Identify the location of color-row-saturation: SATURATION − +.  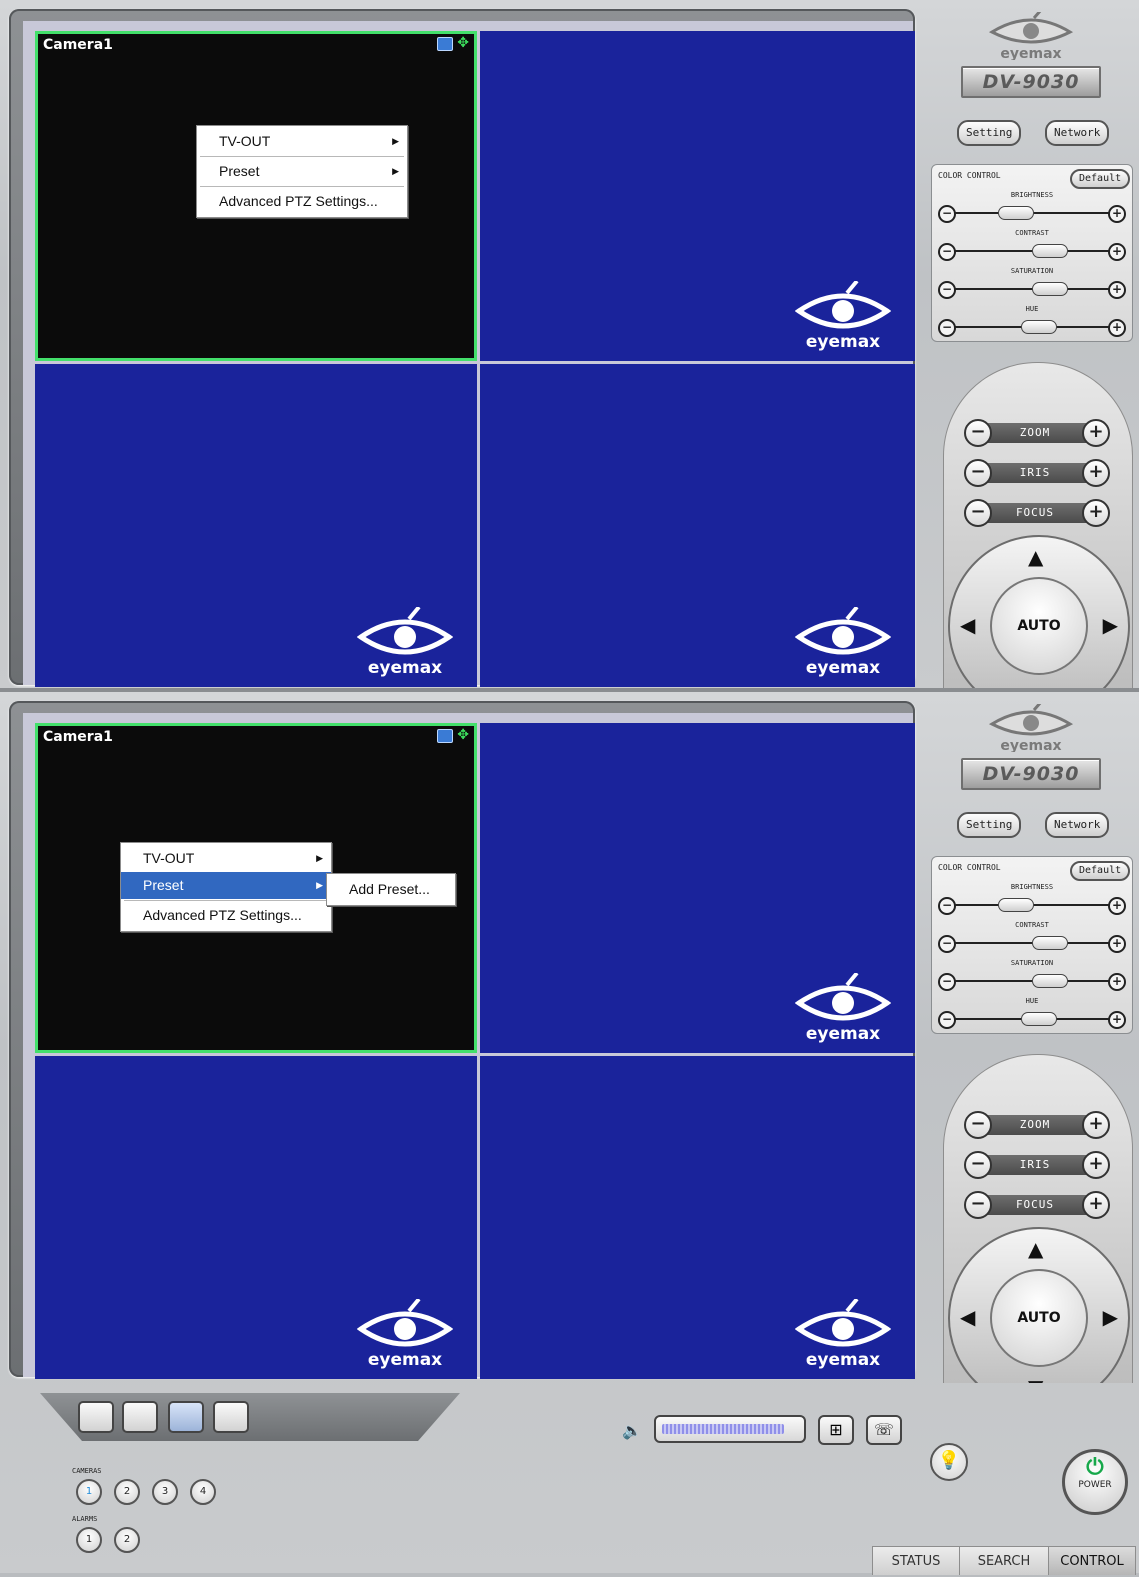
(1032, 283).